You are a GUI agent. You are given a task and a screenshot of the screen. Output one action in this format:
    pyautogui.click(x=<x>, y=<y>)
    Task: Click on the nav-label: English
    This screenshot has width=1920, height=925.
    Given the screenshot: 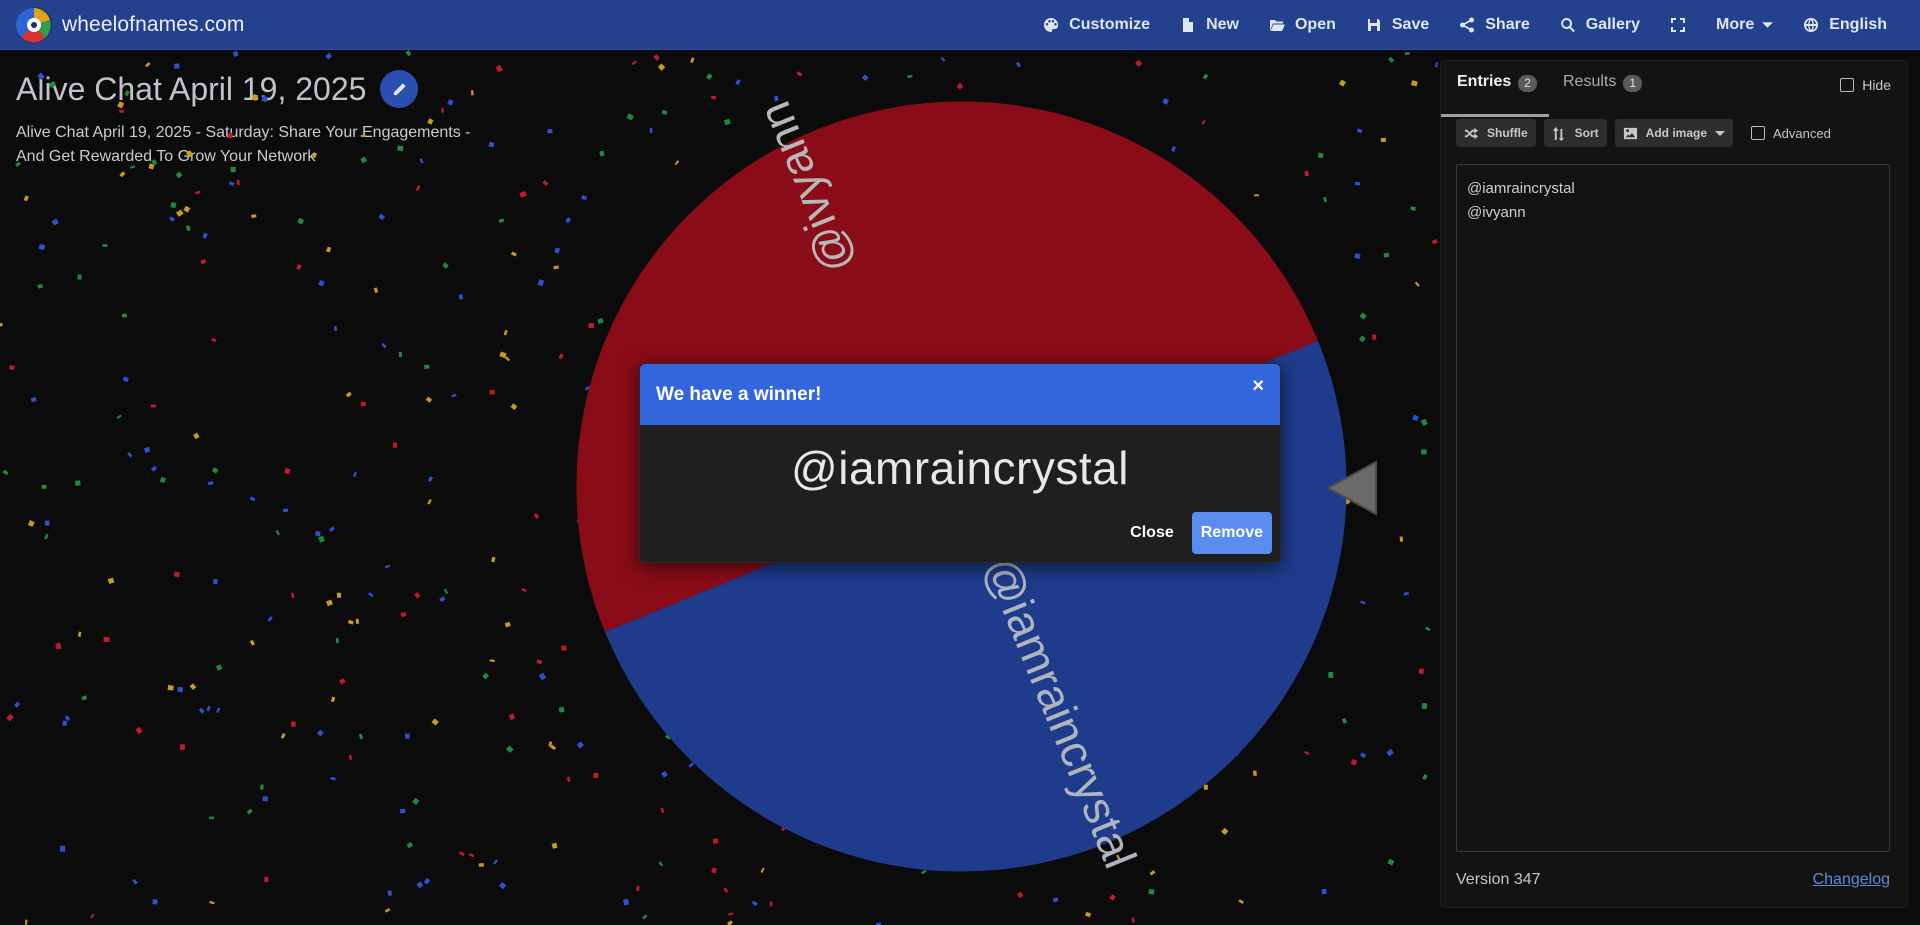 What is the action you would take?
    pyautogui.click(x=1858, y=24)
    